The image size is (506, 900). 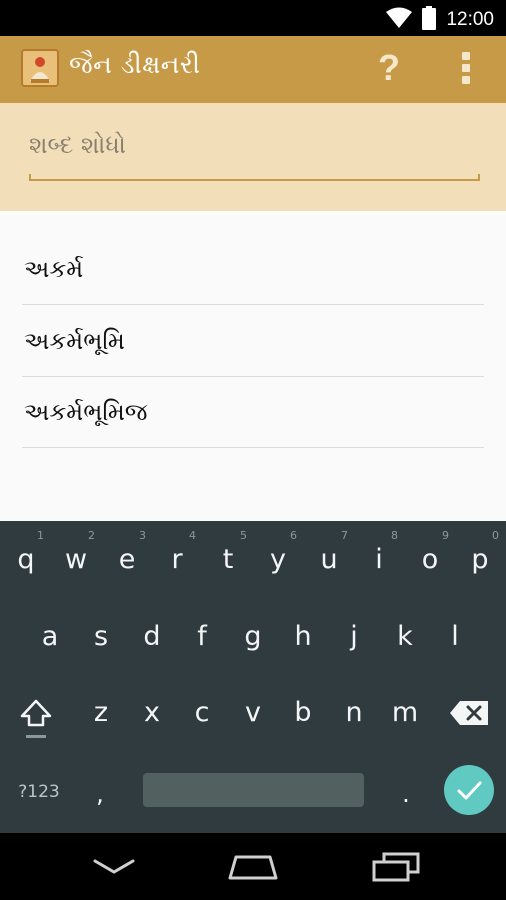 I want to click on recents-nav-icon, so click(x=396, y=869).